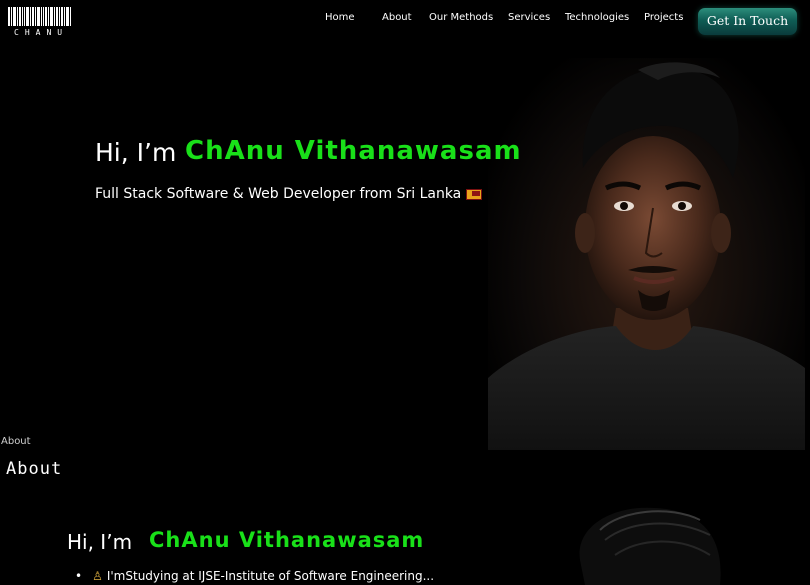 The height and width of the screenshot is (585, 810). What do you see at coordinates (474, 194) in the screenshot?
I see `sri-lanka-flag-icon` at bounding box center [474, 194].